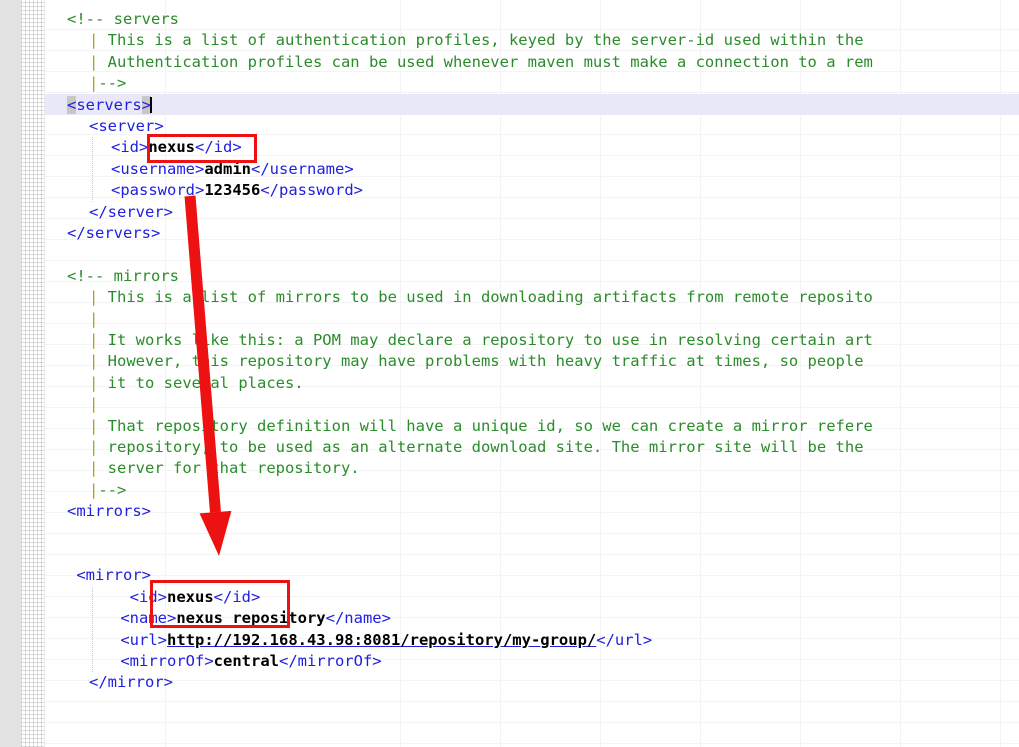 This screenshot has height=747, width=1019. Describe the element at coordinates (311, 190) in the screenshot. I see `code-token: </password>` at that location.